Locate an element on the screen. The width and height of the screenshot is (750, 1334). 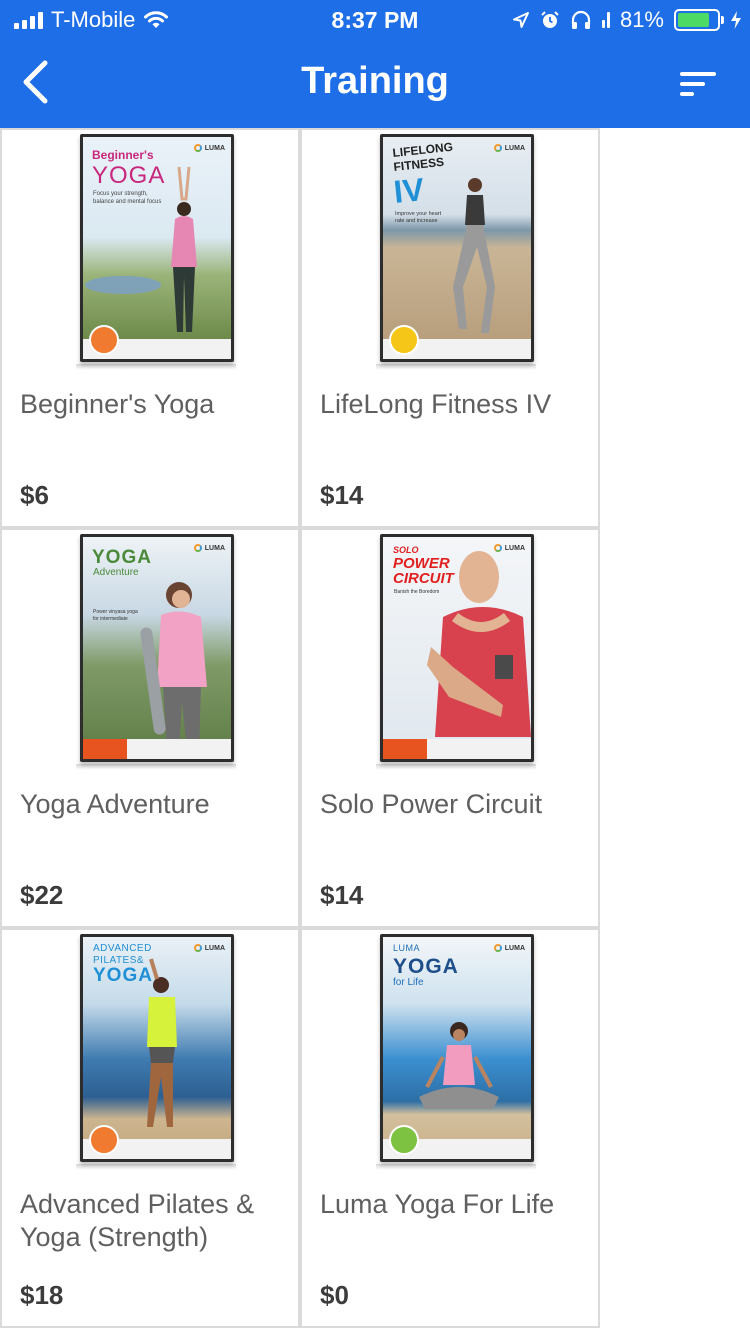
battery-icon is located at coordinates (699, 20).